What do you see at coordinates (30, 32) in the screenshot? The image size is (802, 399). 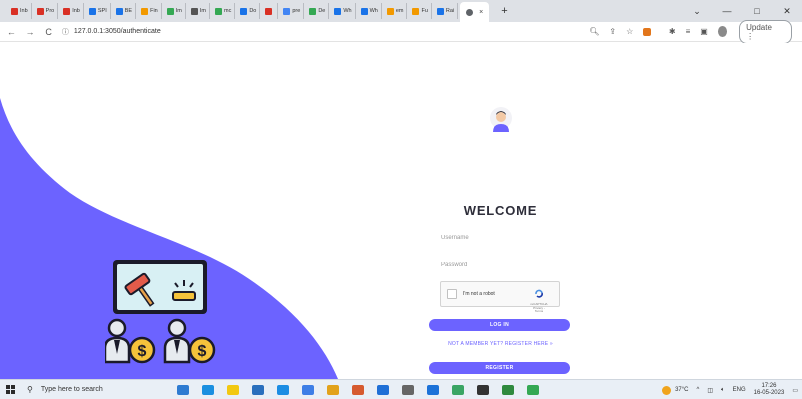 I see `forward-icon: →` at bounding box center [30, 32].